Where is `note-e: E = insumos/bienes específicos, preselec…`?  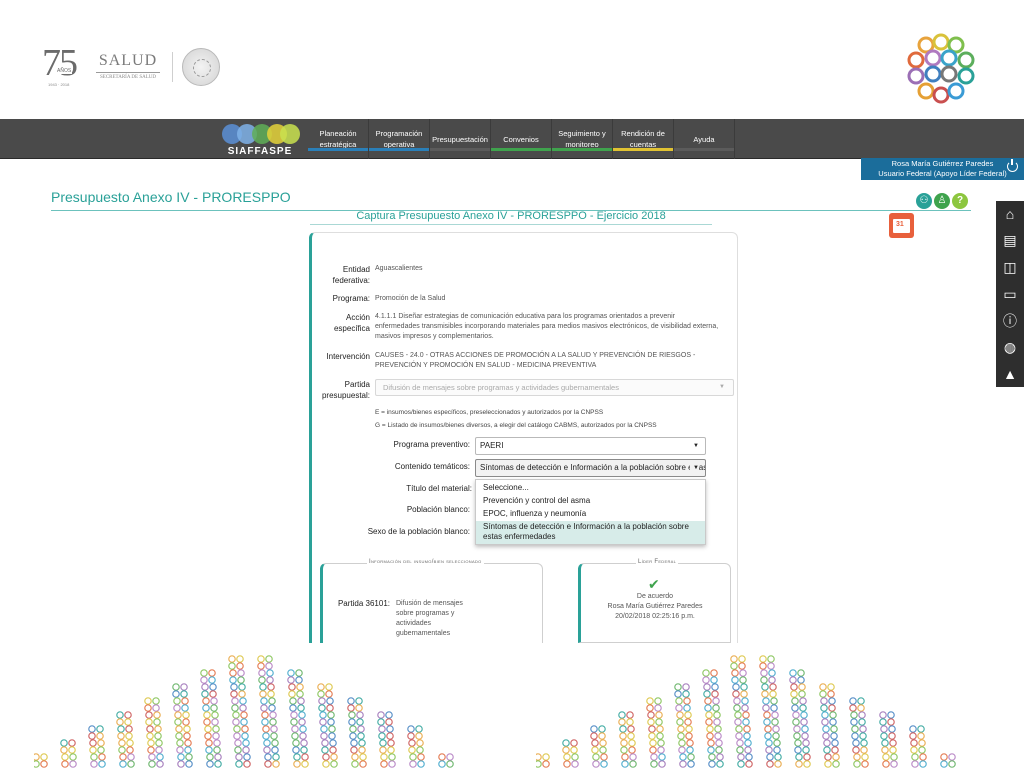 note-e: E = insumos/bienes específicos, preselec… is located at coordinates (489, 412).